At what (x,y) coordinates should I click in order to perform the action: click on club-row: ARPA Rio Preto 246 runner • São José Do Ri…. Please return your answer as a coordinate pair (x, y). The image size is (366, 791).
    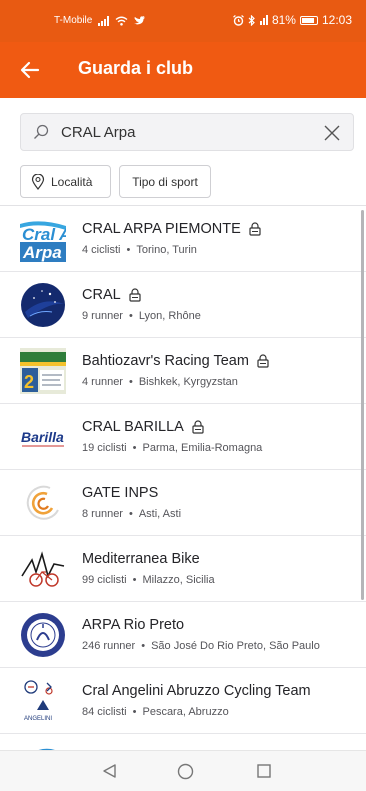
    Looking at the image, I should click on (183, 635).